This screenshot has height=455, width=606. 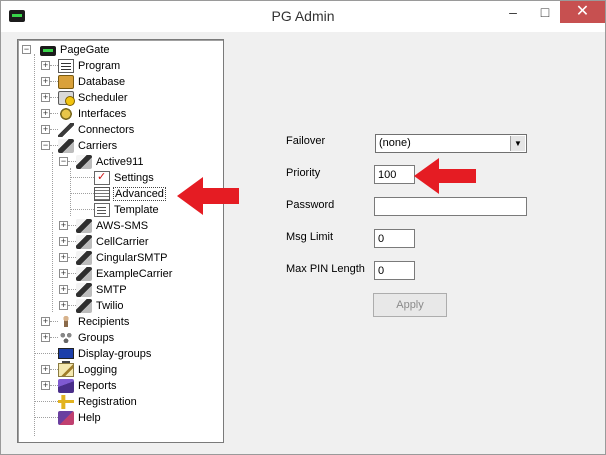 What do you see at coordinates (451, 143) in the screenshot?
I see `failover-select: (none) ▼` at bounding box center [451, 143].